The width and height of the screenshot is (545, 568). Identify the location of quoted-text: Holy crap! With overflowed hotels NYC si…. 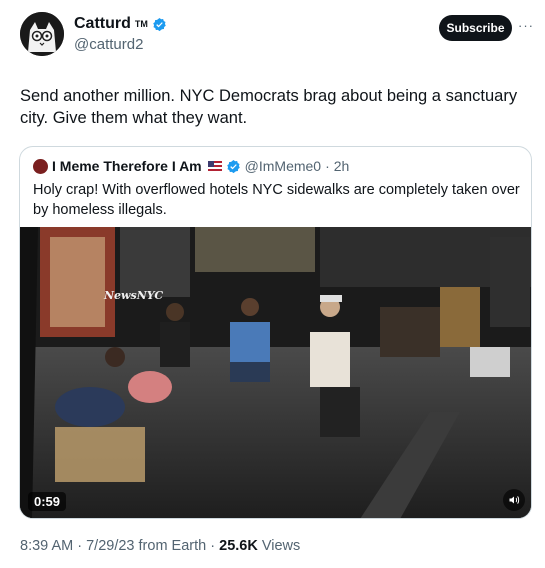
(276, 200).